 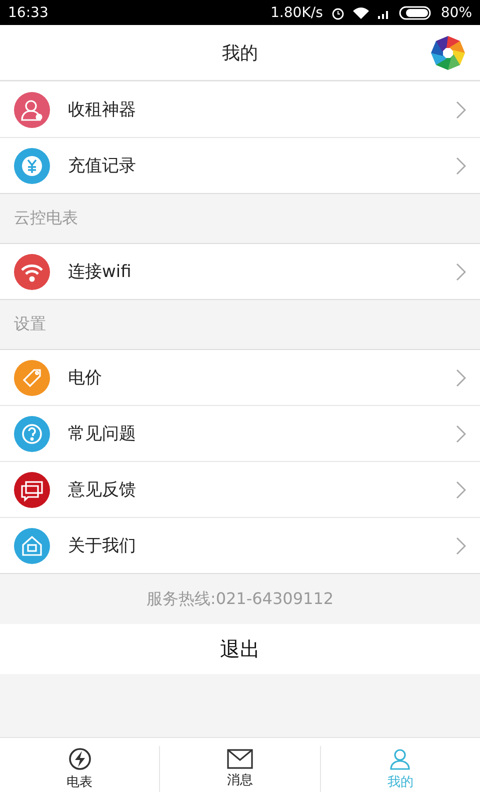 I want to click on hotline-text: 服务热线:021-64309112, so click(x=240, y=599).